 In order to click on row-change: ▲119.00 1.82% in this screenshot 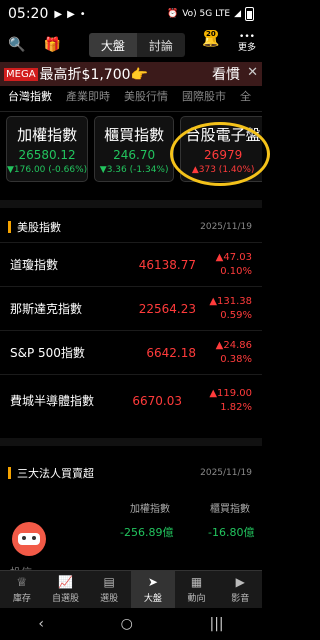, I will do `click(230, 400)`.